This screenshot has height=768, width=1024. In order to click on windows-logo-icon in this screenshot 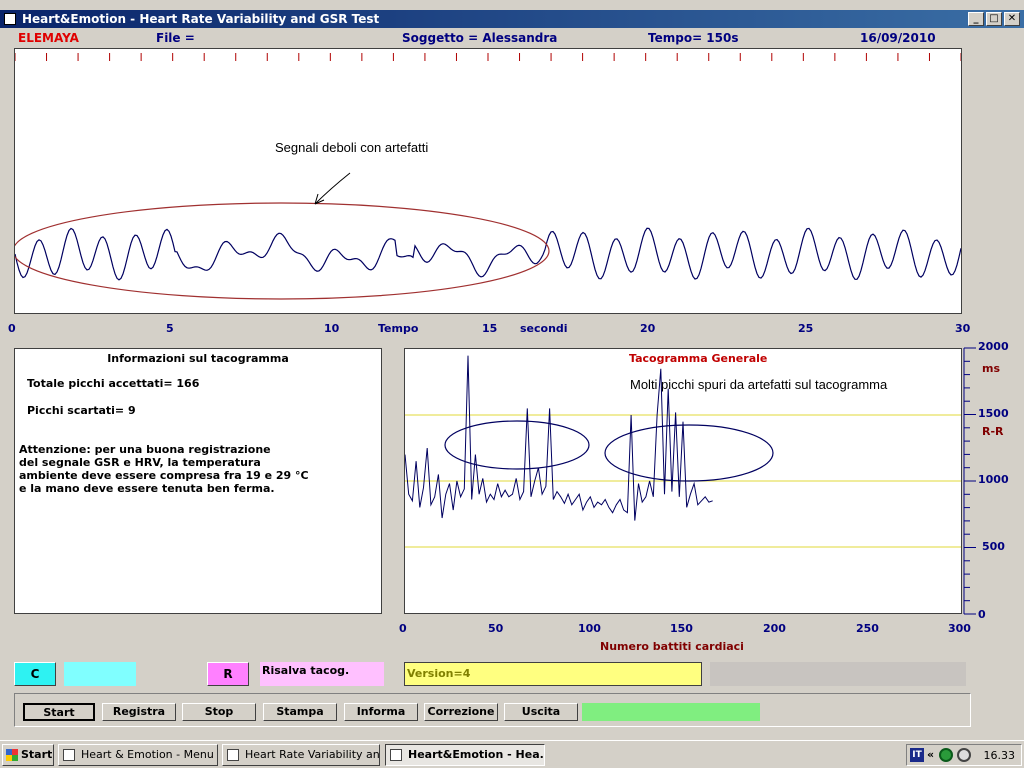, I will do `click(12, 755)`.